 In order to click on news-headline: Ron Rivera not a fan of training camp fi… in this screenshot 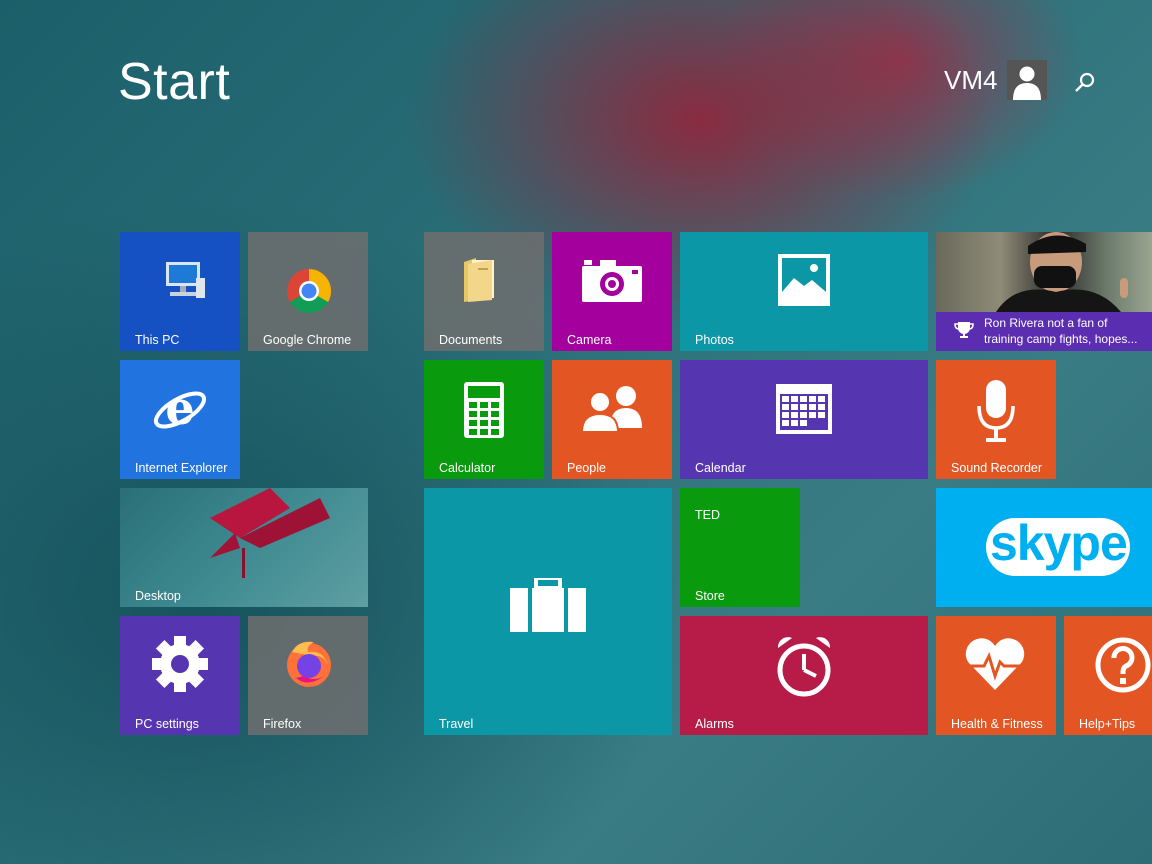, I will do `click(1061, 331)`.